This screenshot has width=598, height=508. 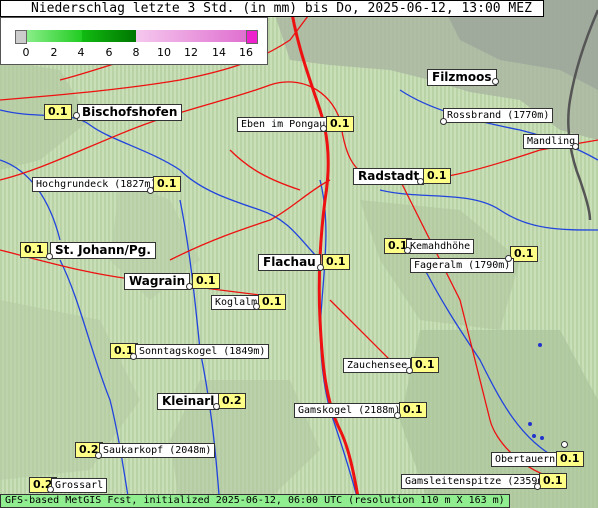 I want to click on legend-heavy-swatch, so click(x=191, y=36).